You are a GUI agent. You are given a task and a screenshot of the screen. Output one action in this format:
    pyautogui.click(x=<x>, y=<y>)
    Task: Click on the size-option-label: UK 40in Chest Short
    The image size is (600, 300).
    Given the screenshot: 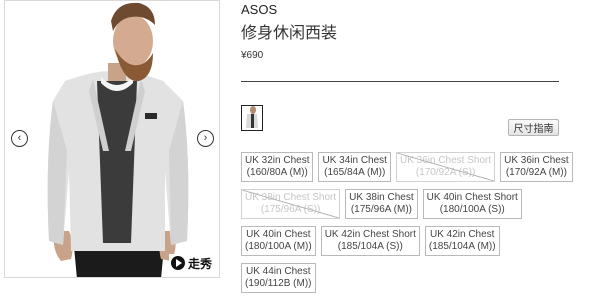 What is the action you would take?
    pyautogui.click(x=472, y=197)
    